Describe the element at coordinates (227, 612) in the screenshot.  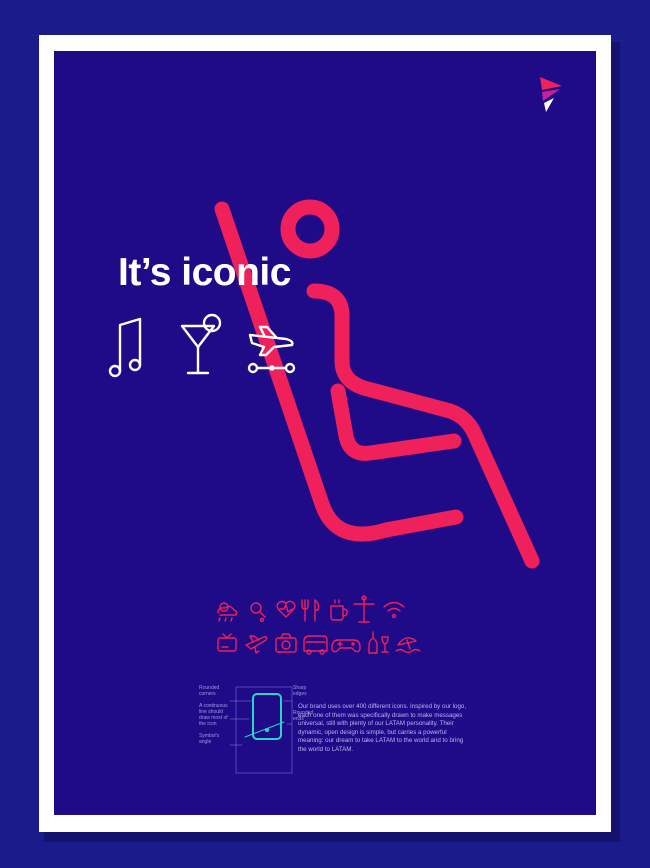
I see `weather-icon` at that location.